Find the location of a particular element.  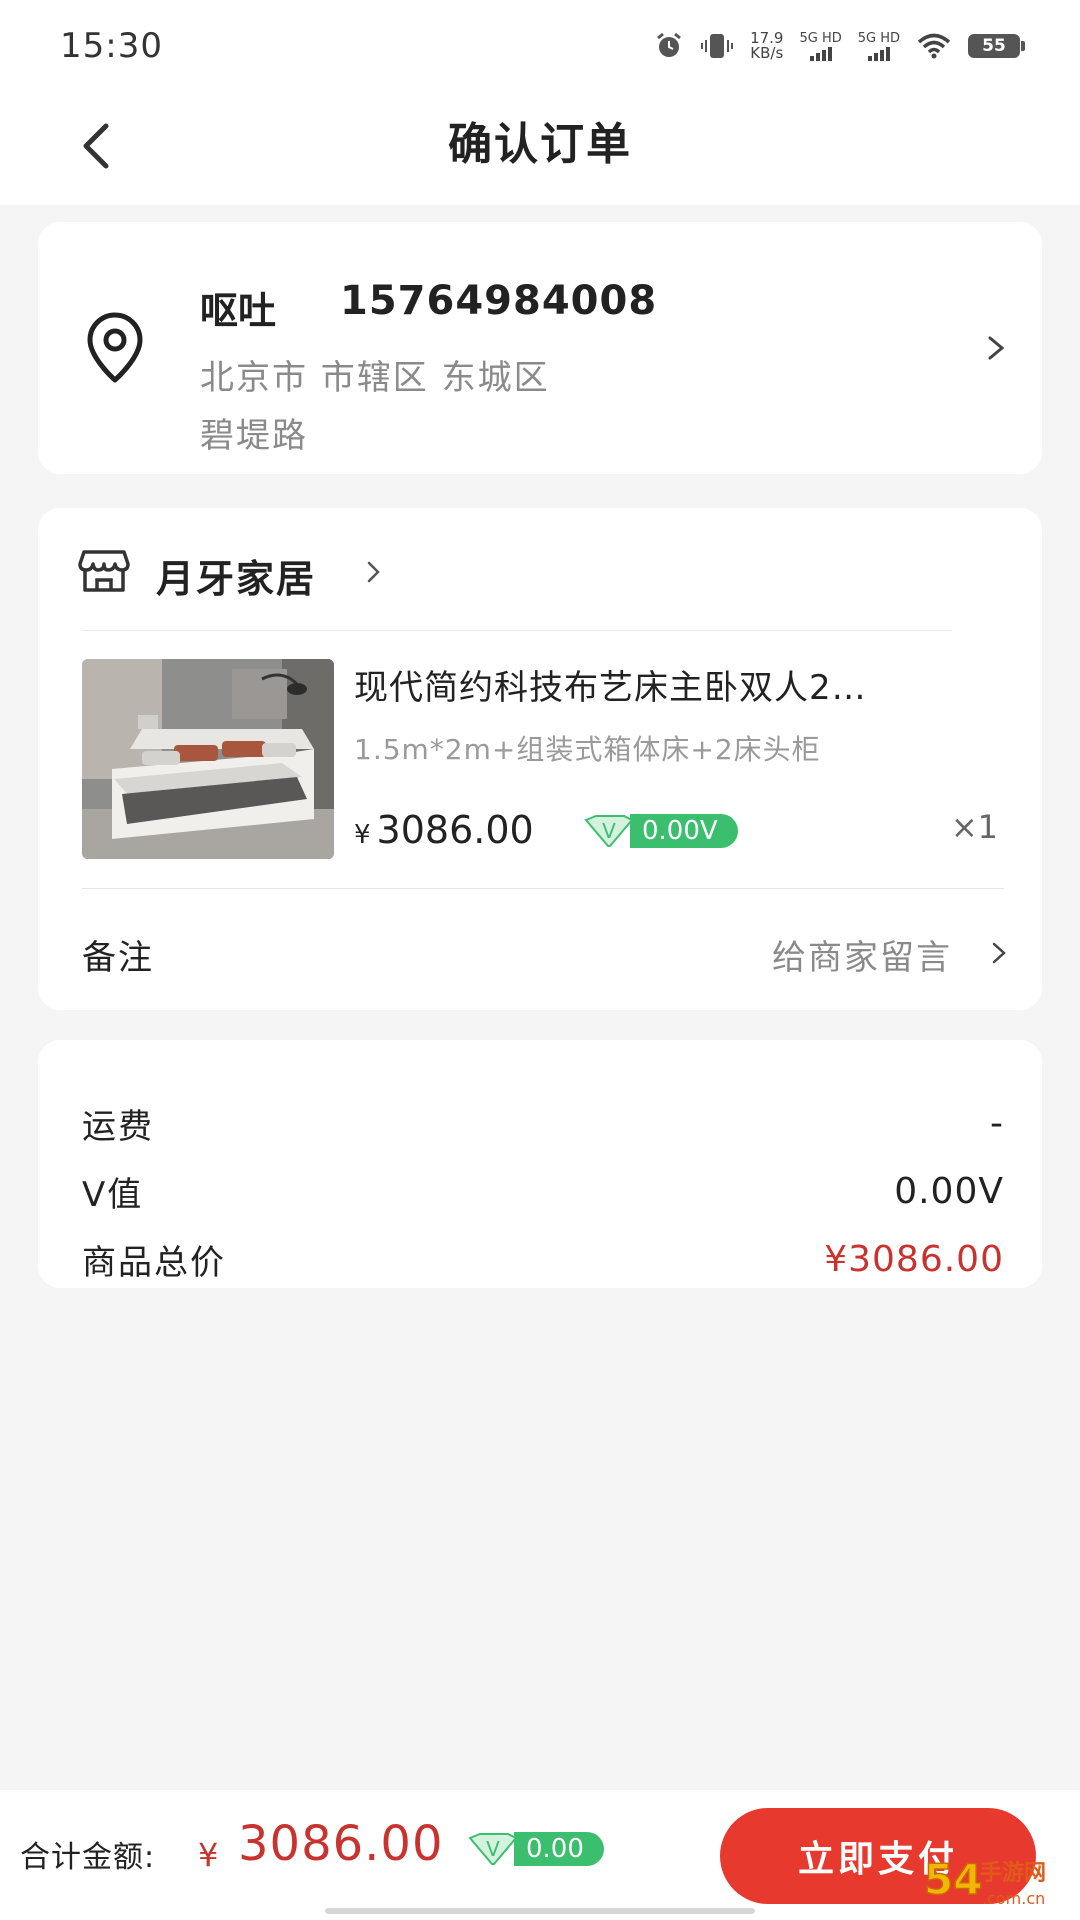

product-price: ¥ 3086.00 is located at coordinates (444, 830).